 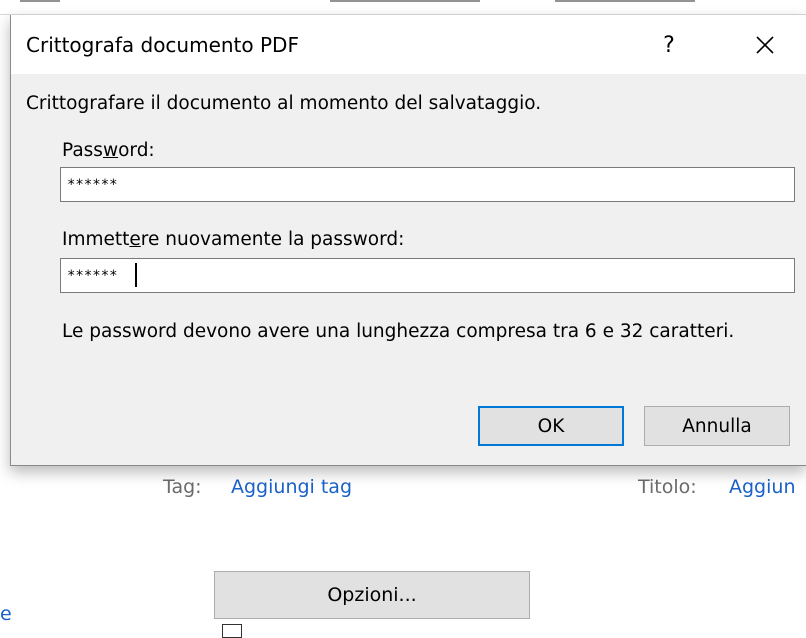 What do you see at coordinates (108, 150) in the screenshot?
I see `password-label: Password:` at bounding box center [108, 150].